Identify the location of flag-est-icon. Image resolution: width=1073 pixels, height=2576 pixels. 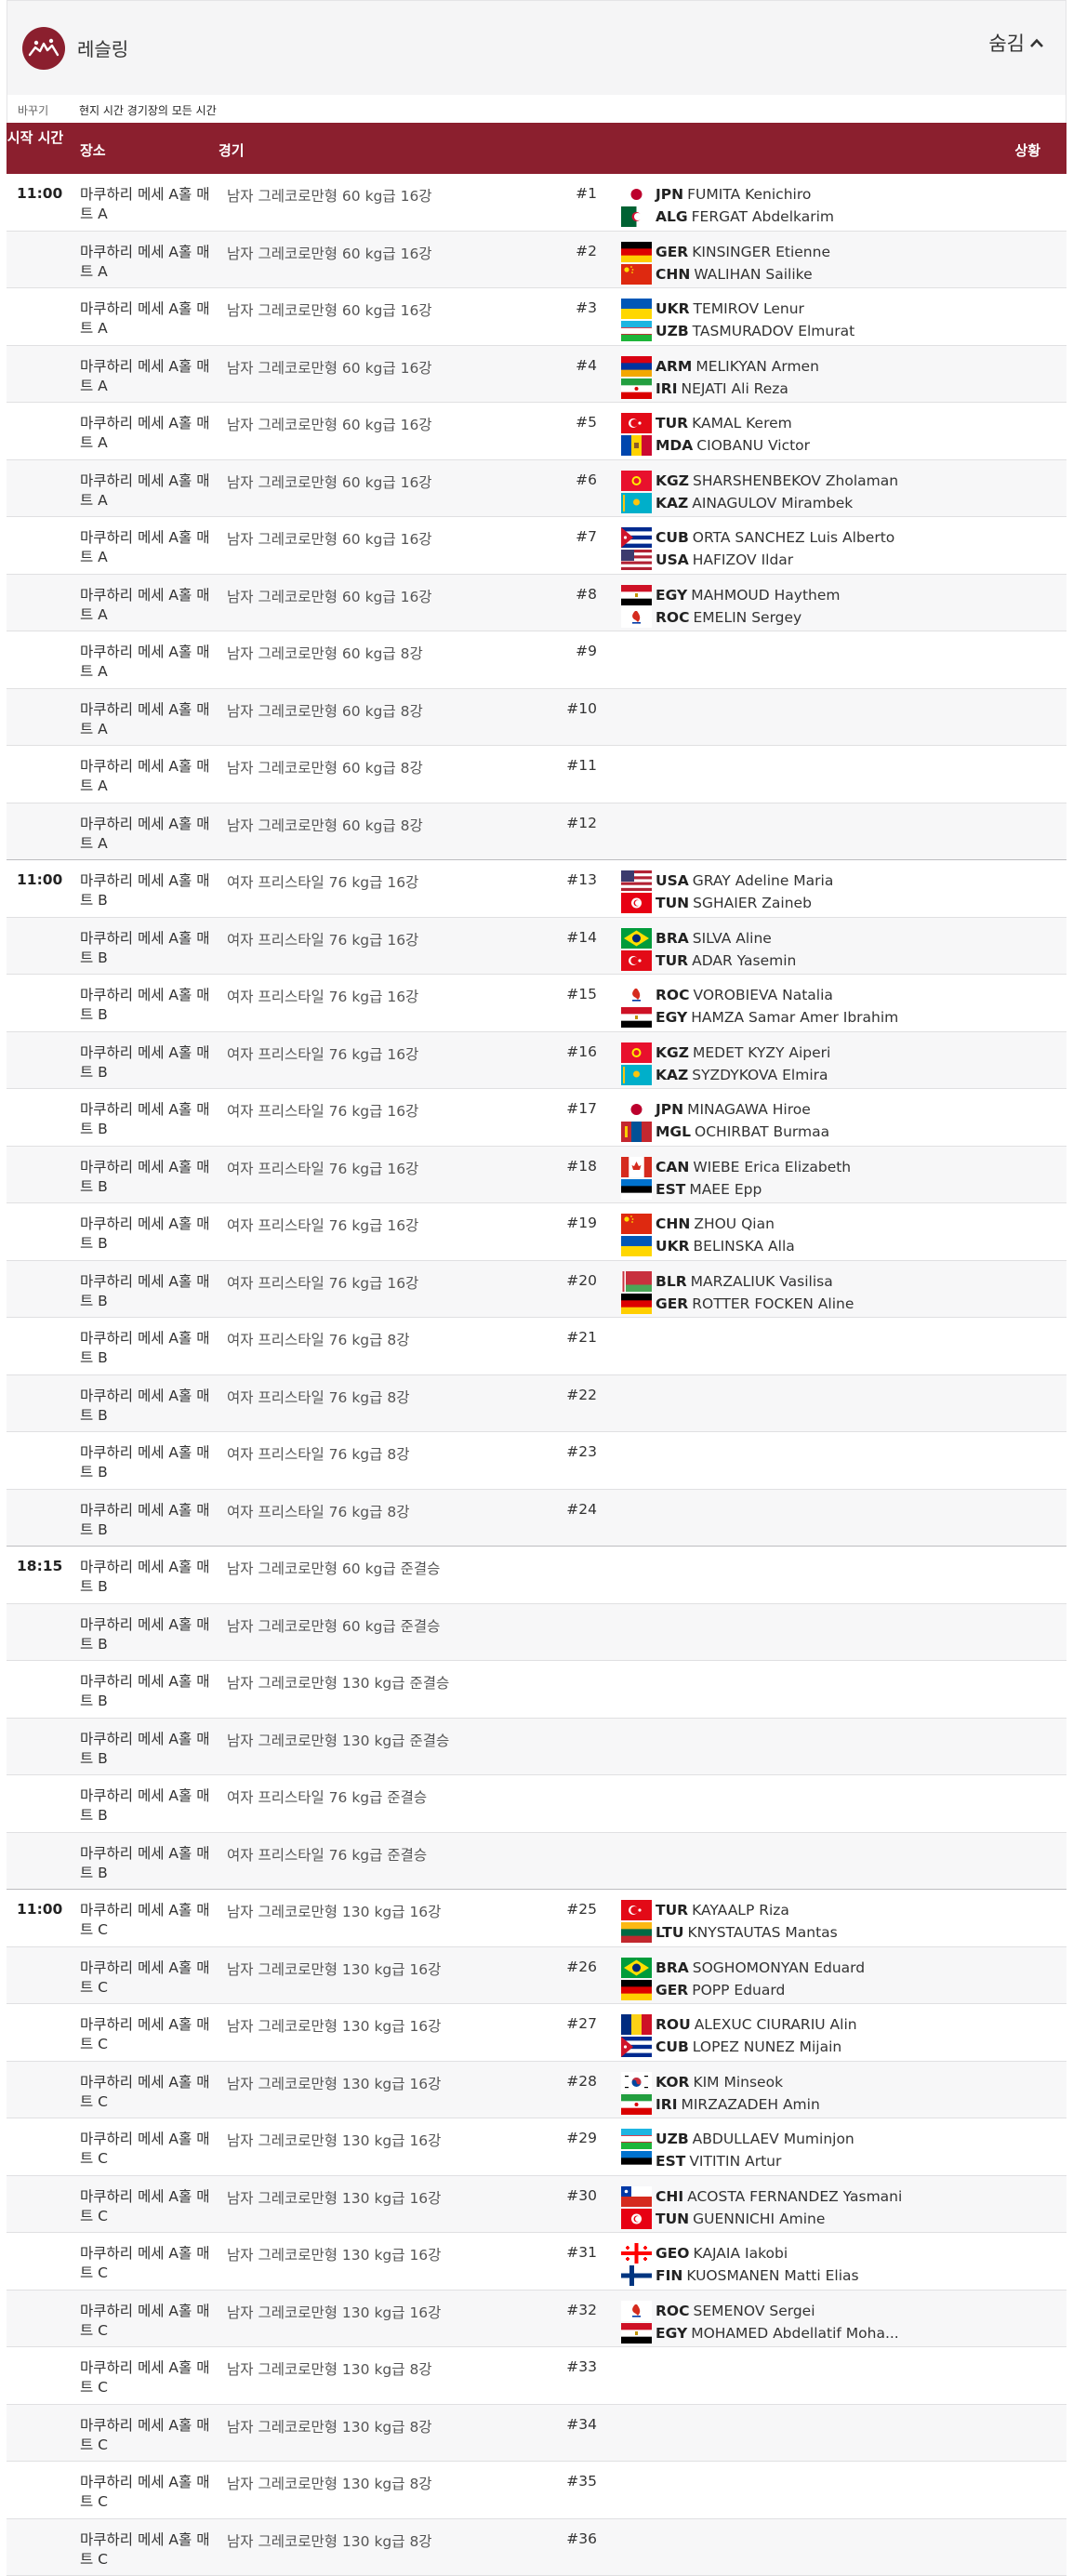
(637, 2161).